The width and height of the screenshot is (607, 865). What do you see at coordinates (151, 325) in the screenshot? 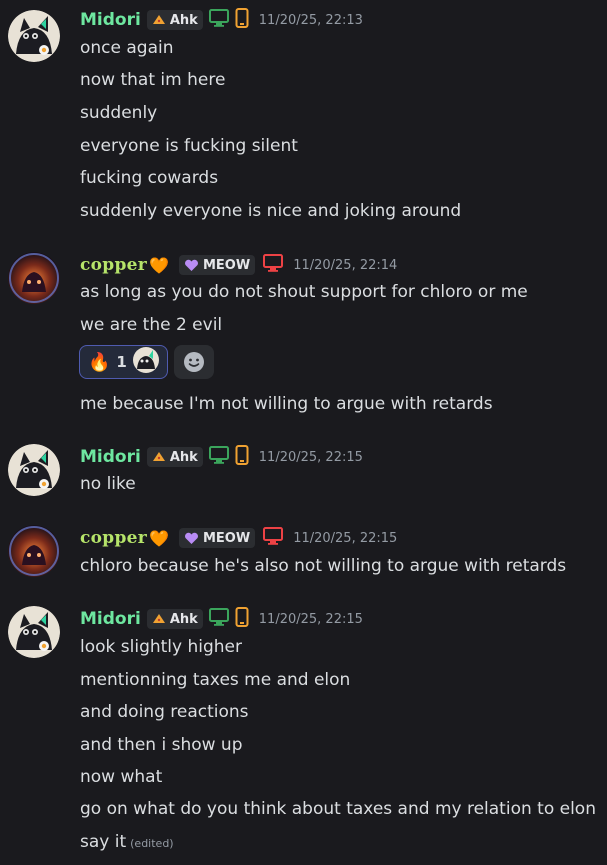
I see `message-line: we are the 2 evil` at bounding box center [151, 325].